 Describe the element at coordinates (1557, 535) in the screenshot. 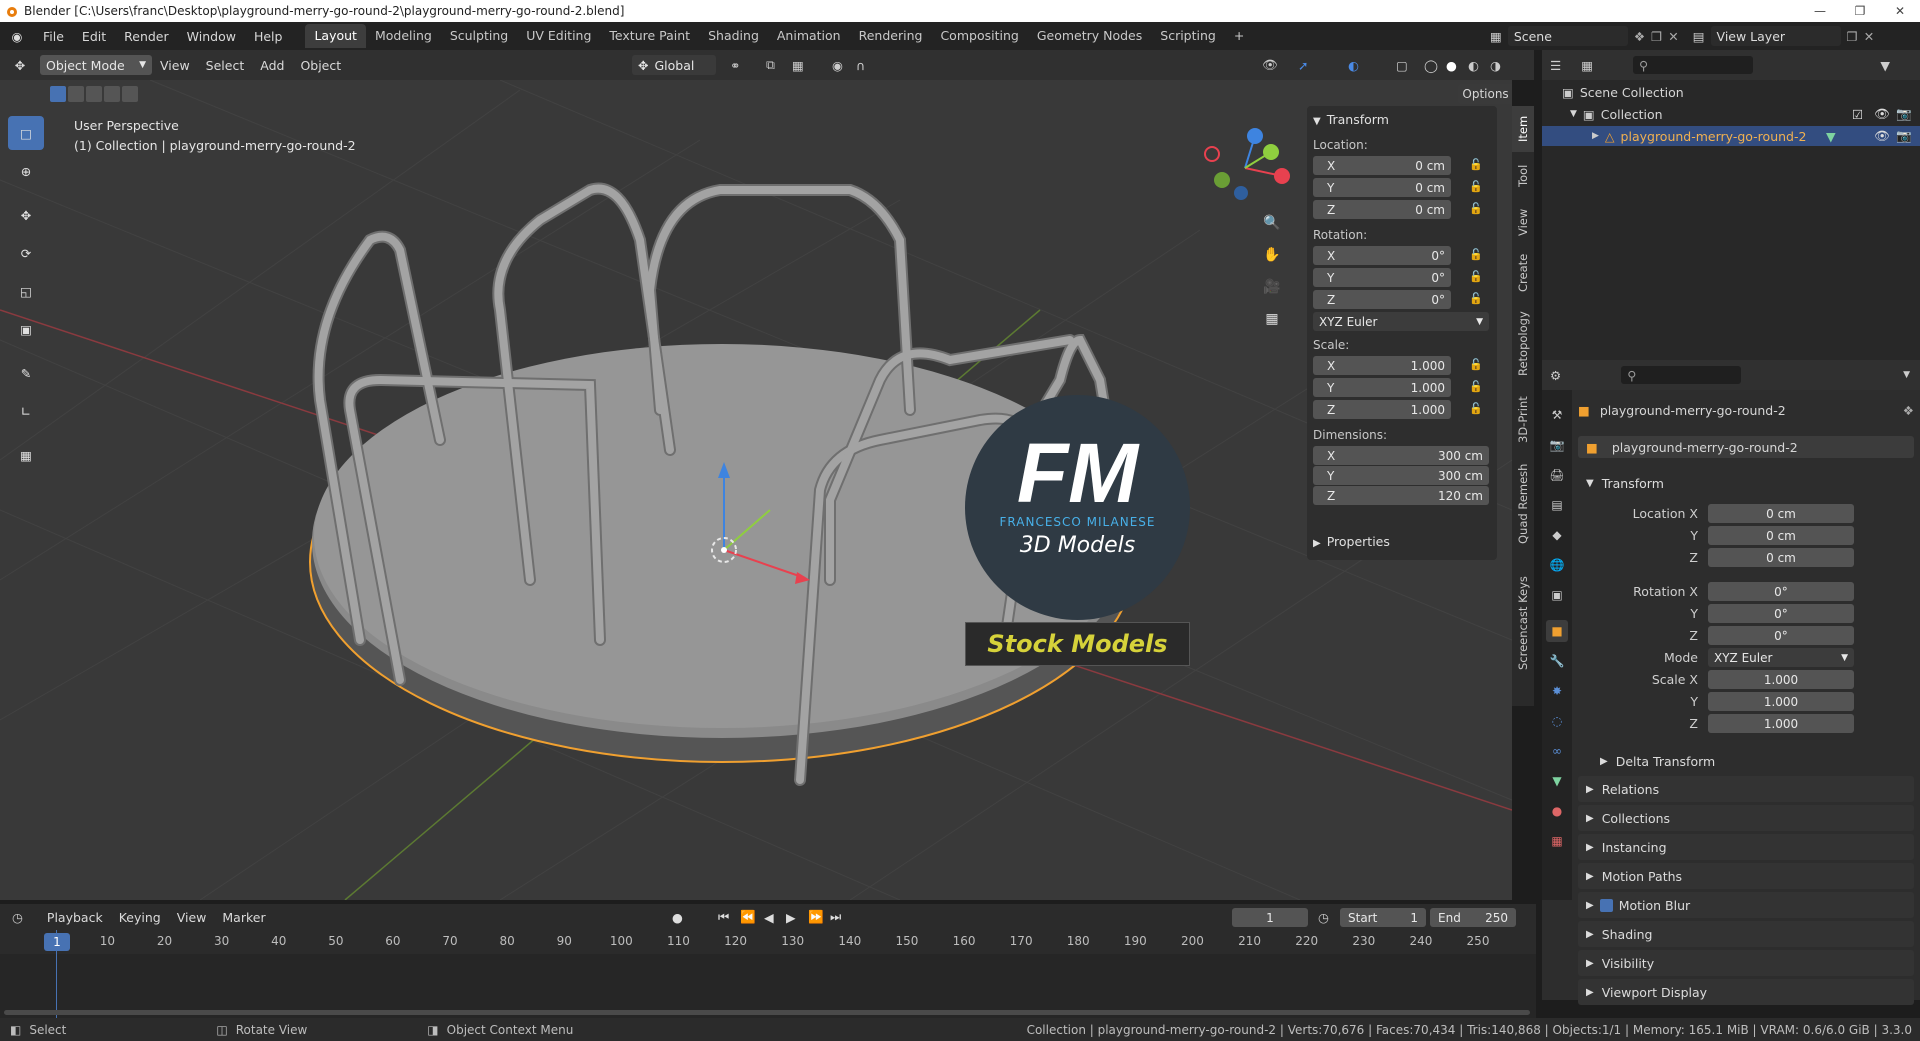

I see `scene-tab-icon: ◆` at that location.